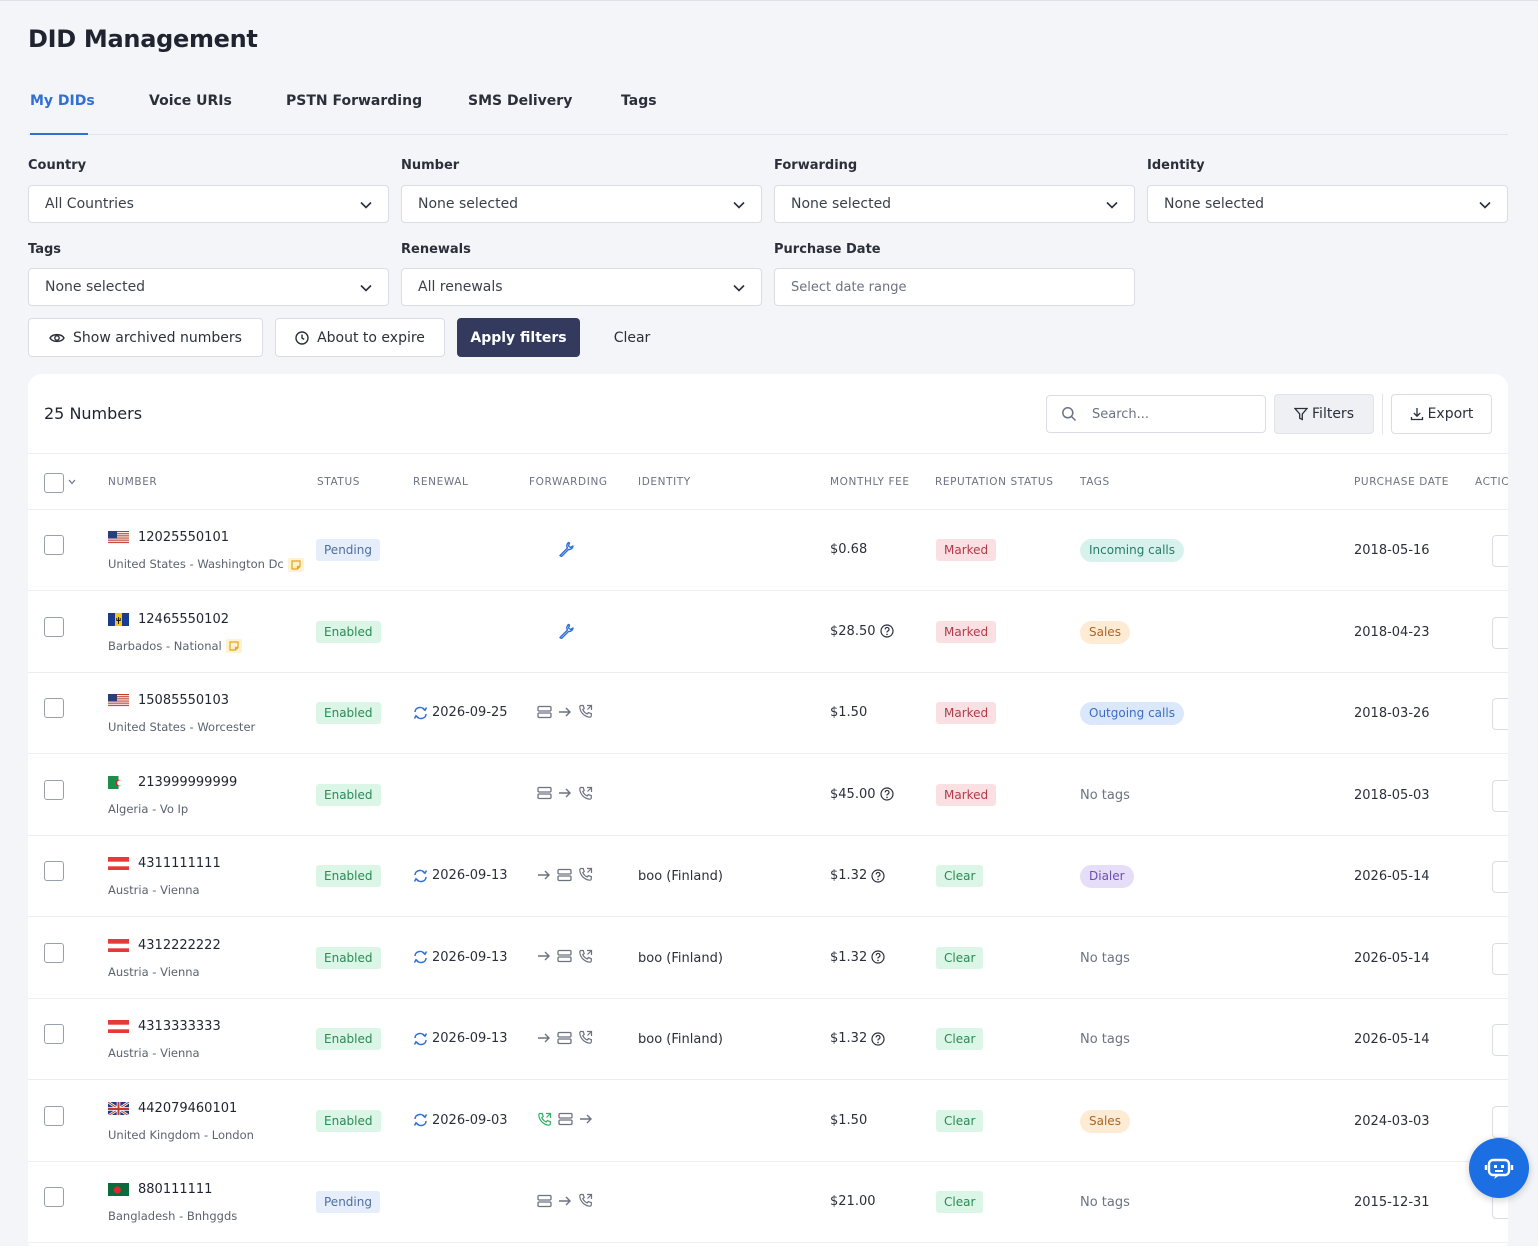 The height and width of the screenshot is (1246, 1538). I want to click on identity-select: None selected, so click(1327, 204).